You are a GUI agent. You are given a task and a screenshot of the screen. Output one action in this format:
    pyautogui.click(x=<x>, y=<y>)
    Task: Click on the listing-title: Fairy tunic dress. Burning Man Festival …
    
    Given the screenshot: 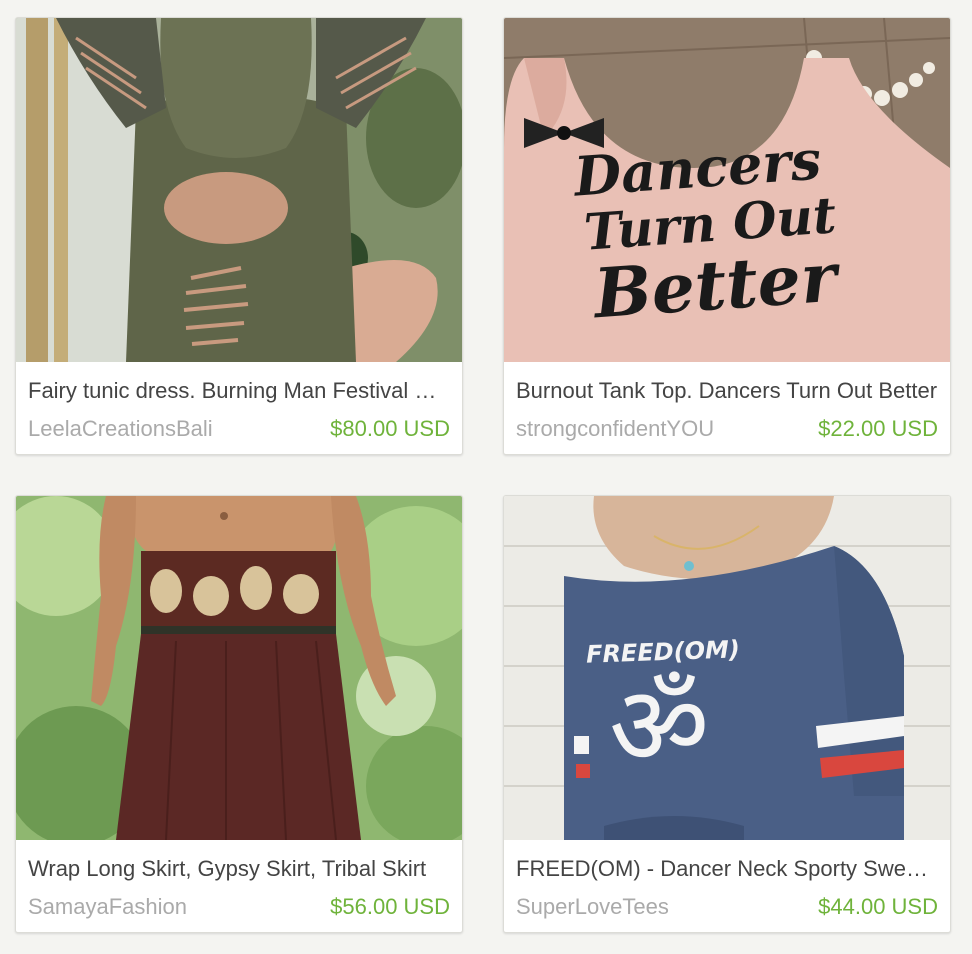 What is the action you would take?
    pyautogui.click(x=239, y=391)
    